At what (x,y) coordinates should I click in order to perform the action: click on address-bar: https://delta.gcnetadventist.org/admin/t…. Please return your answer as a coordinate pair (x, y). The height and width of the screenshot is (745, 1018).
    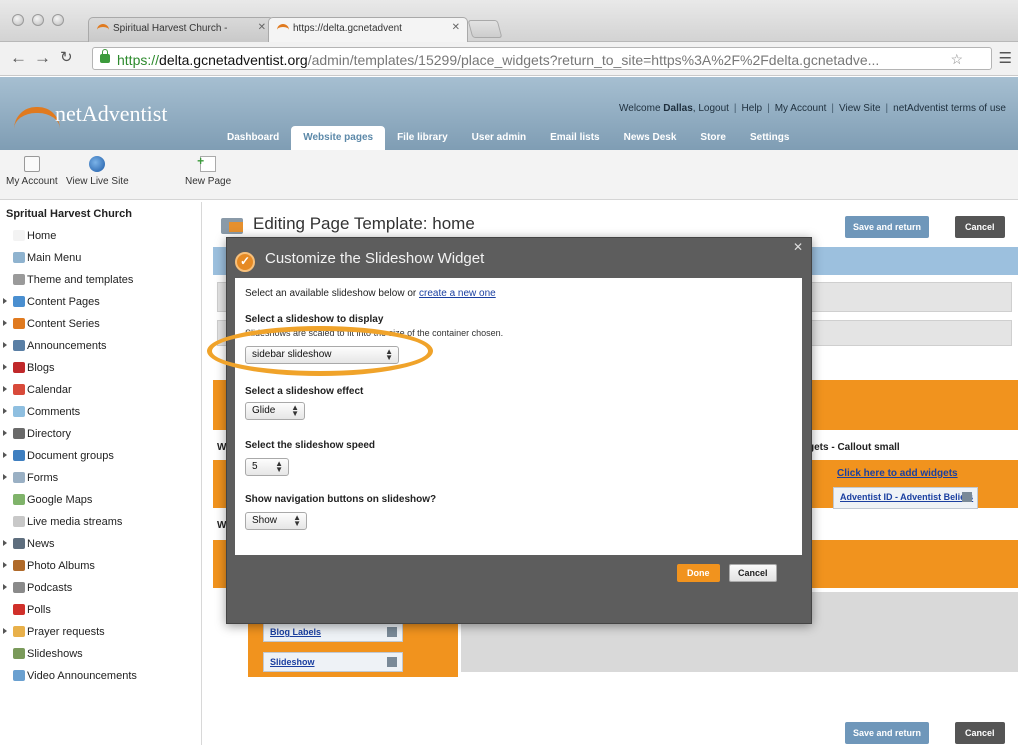
    Looking at the image, I should click on (542, 58).